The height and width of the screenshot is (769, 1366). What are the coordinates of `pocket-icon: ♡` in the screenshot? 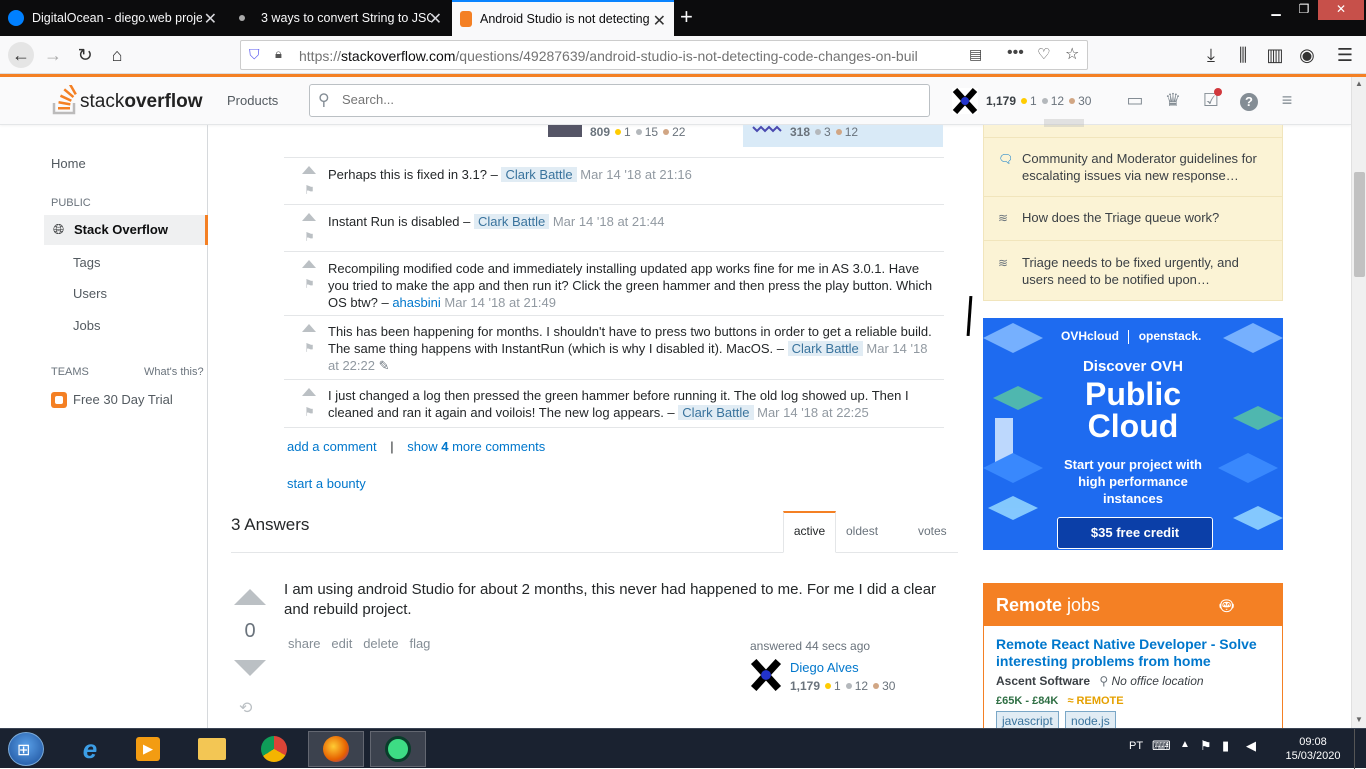 It's located at (1043, 54).